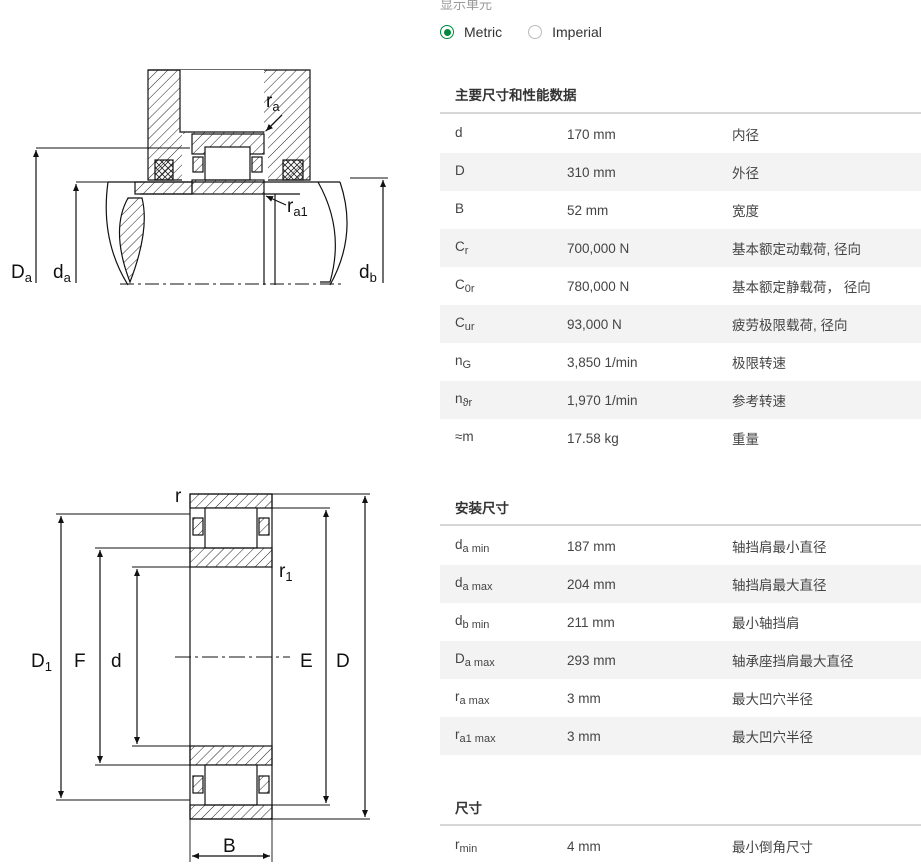 This screenshot has width=921, height=865. I want to click on imperial-radio: Imperial, so click(565, 32).